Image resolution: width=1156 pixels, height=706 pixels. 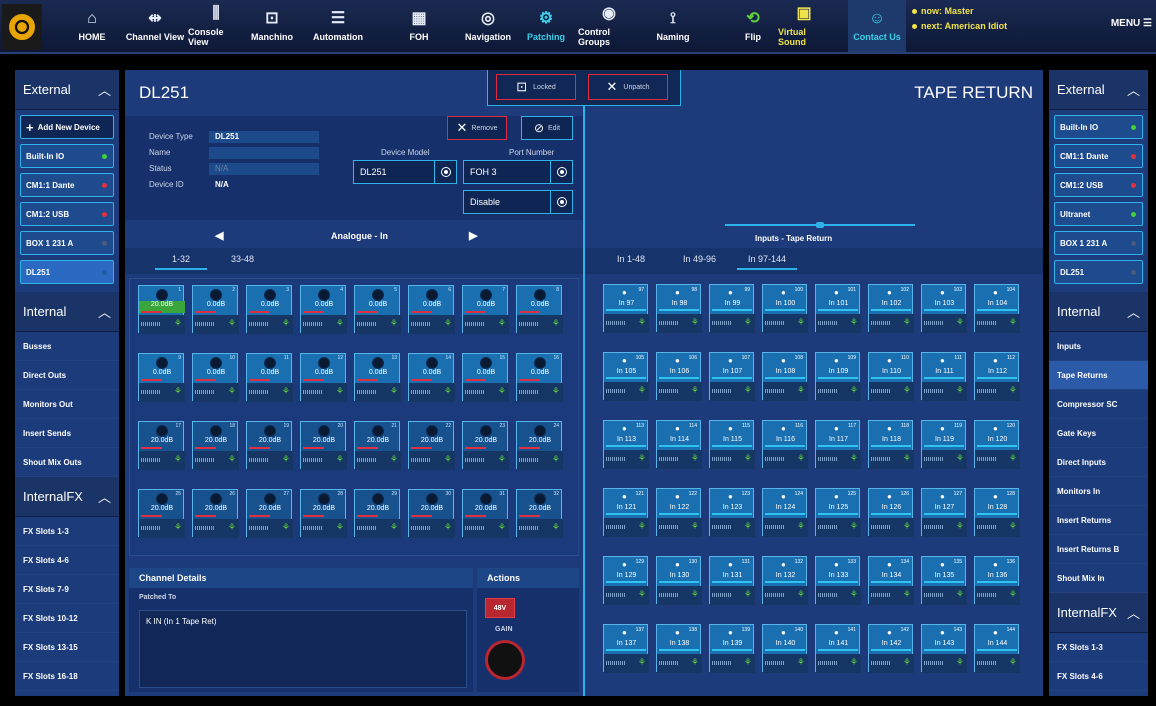 I want to click on nav-inputs: Inputs, so click(x=1098, y=346).